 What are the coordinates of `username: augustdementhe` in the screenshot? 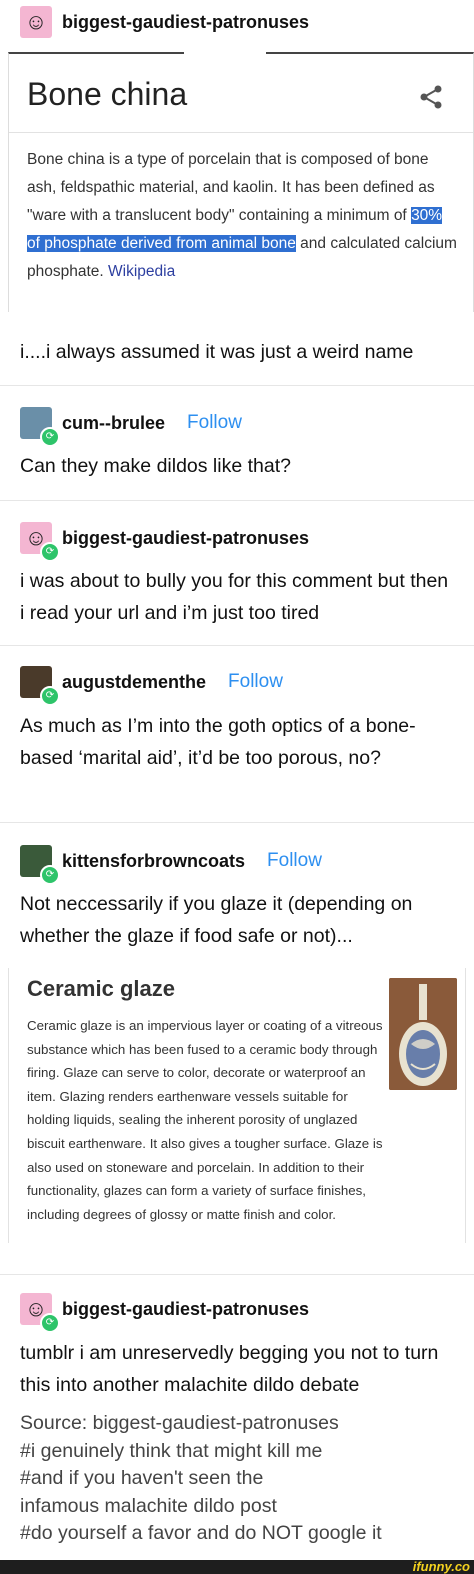 It's located at (134, 682).